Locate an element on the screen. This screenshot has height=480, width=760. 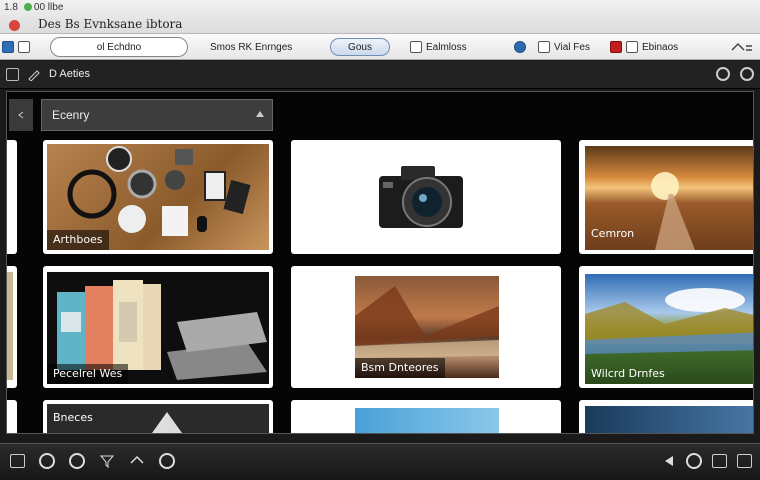
window-title: Des Bs Evnksane ibtora is located at coordinates (110, 24).